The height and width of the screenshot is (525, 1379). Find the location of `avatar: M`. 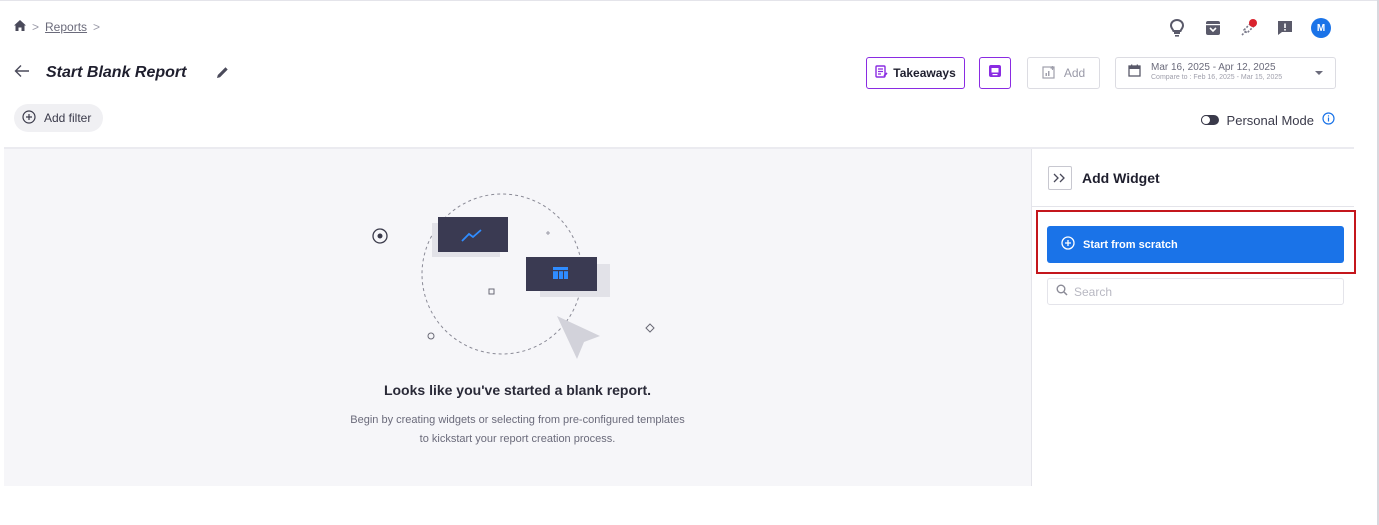

avatar: M is located at coordinates (1321, 28).